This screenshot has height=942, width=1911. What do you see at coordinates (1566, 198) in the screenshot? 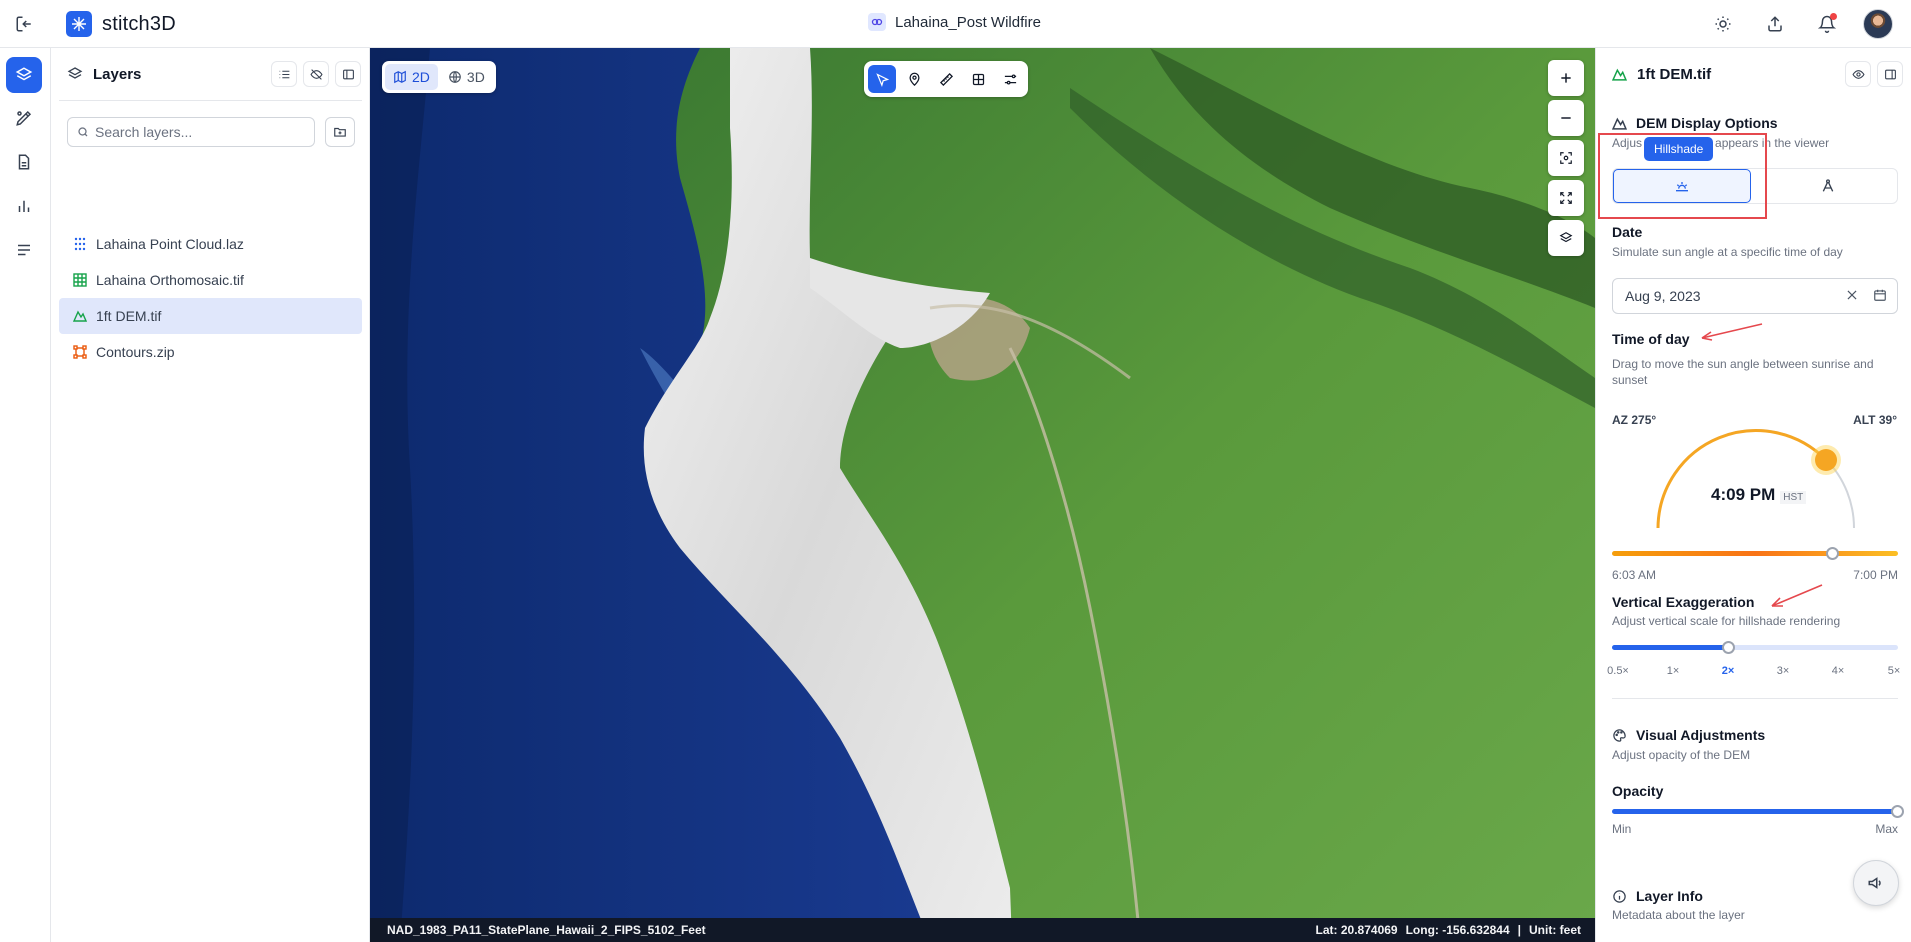
I see `fullscreen-icon` at bounding box center [1566, 198].